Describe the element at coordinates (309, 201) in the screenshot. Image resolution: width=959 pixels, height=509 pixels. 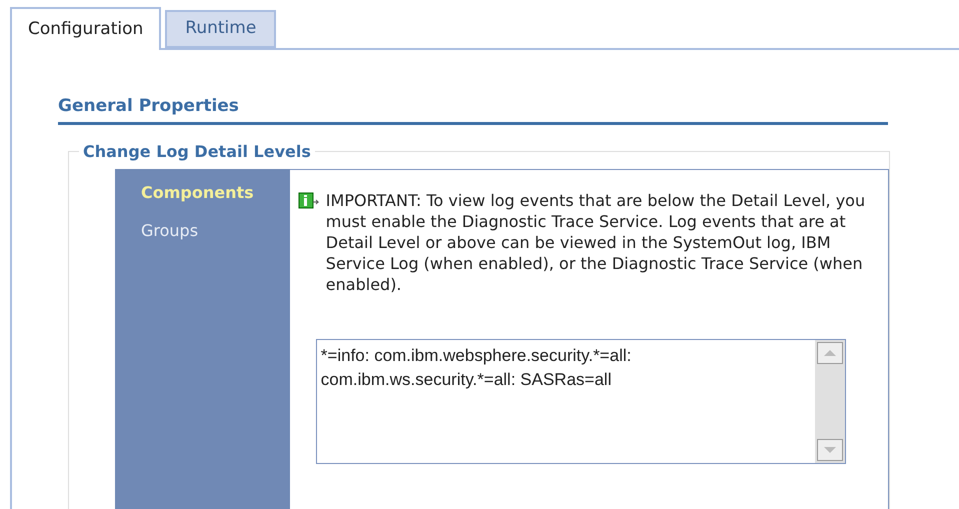
I see `info-icon` at that location.